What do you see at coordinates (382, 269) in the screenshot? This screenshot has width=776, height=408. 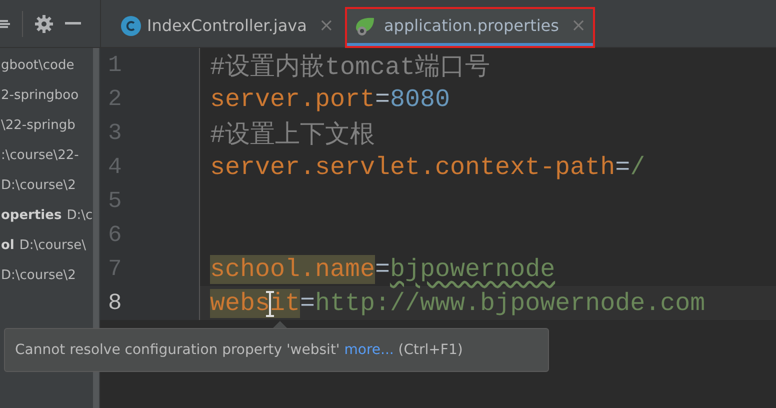 I see `code-line: school.name=bjpowernode` at bounding box center [382, 269].